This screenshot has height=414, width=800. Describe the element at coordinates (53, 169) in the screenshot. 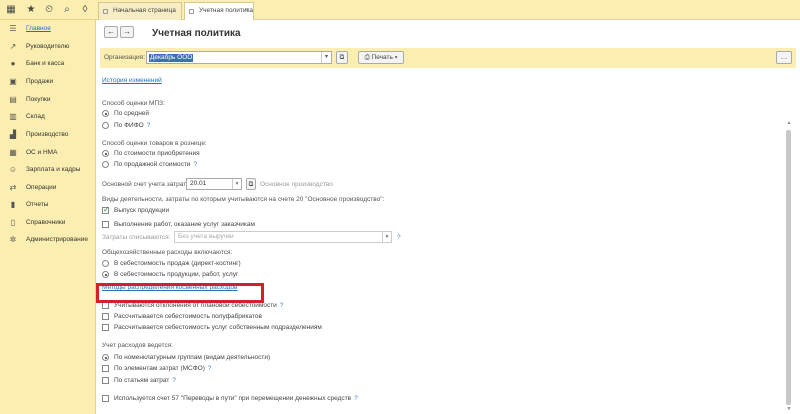

I see `sidebar-item-label: Зарплата и кадры` at that location.